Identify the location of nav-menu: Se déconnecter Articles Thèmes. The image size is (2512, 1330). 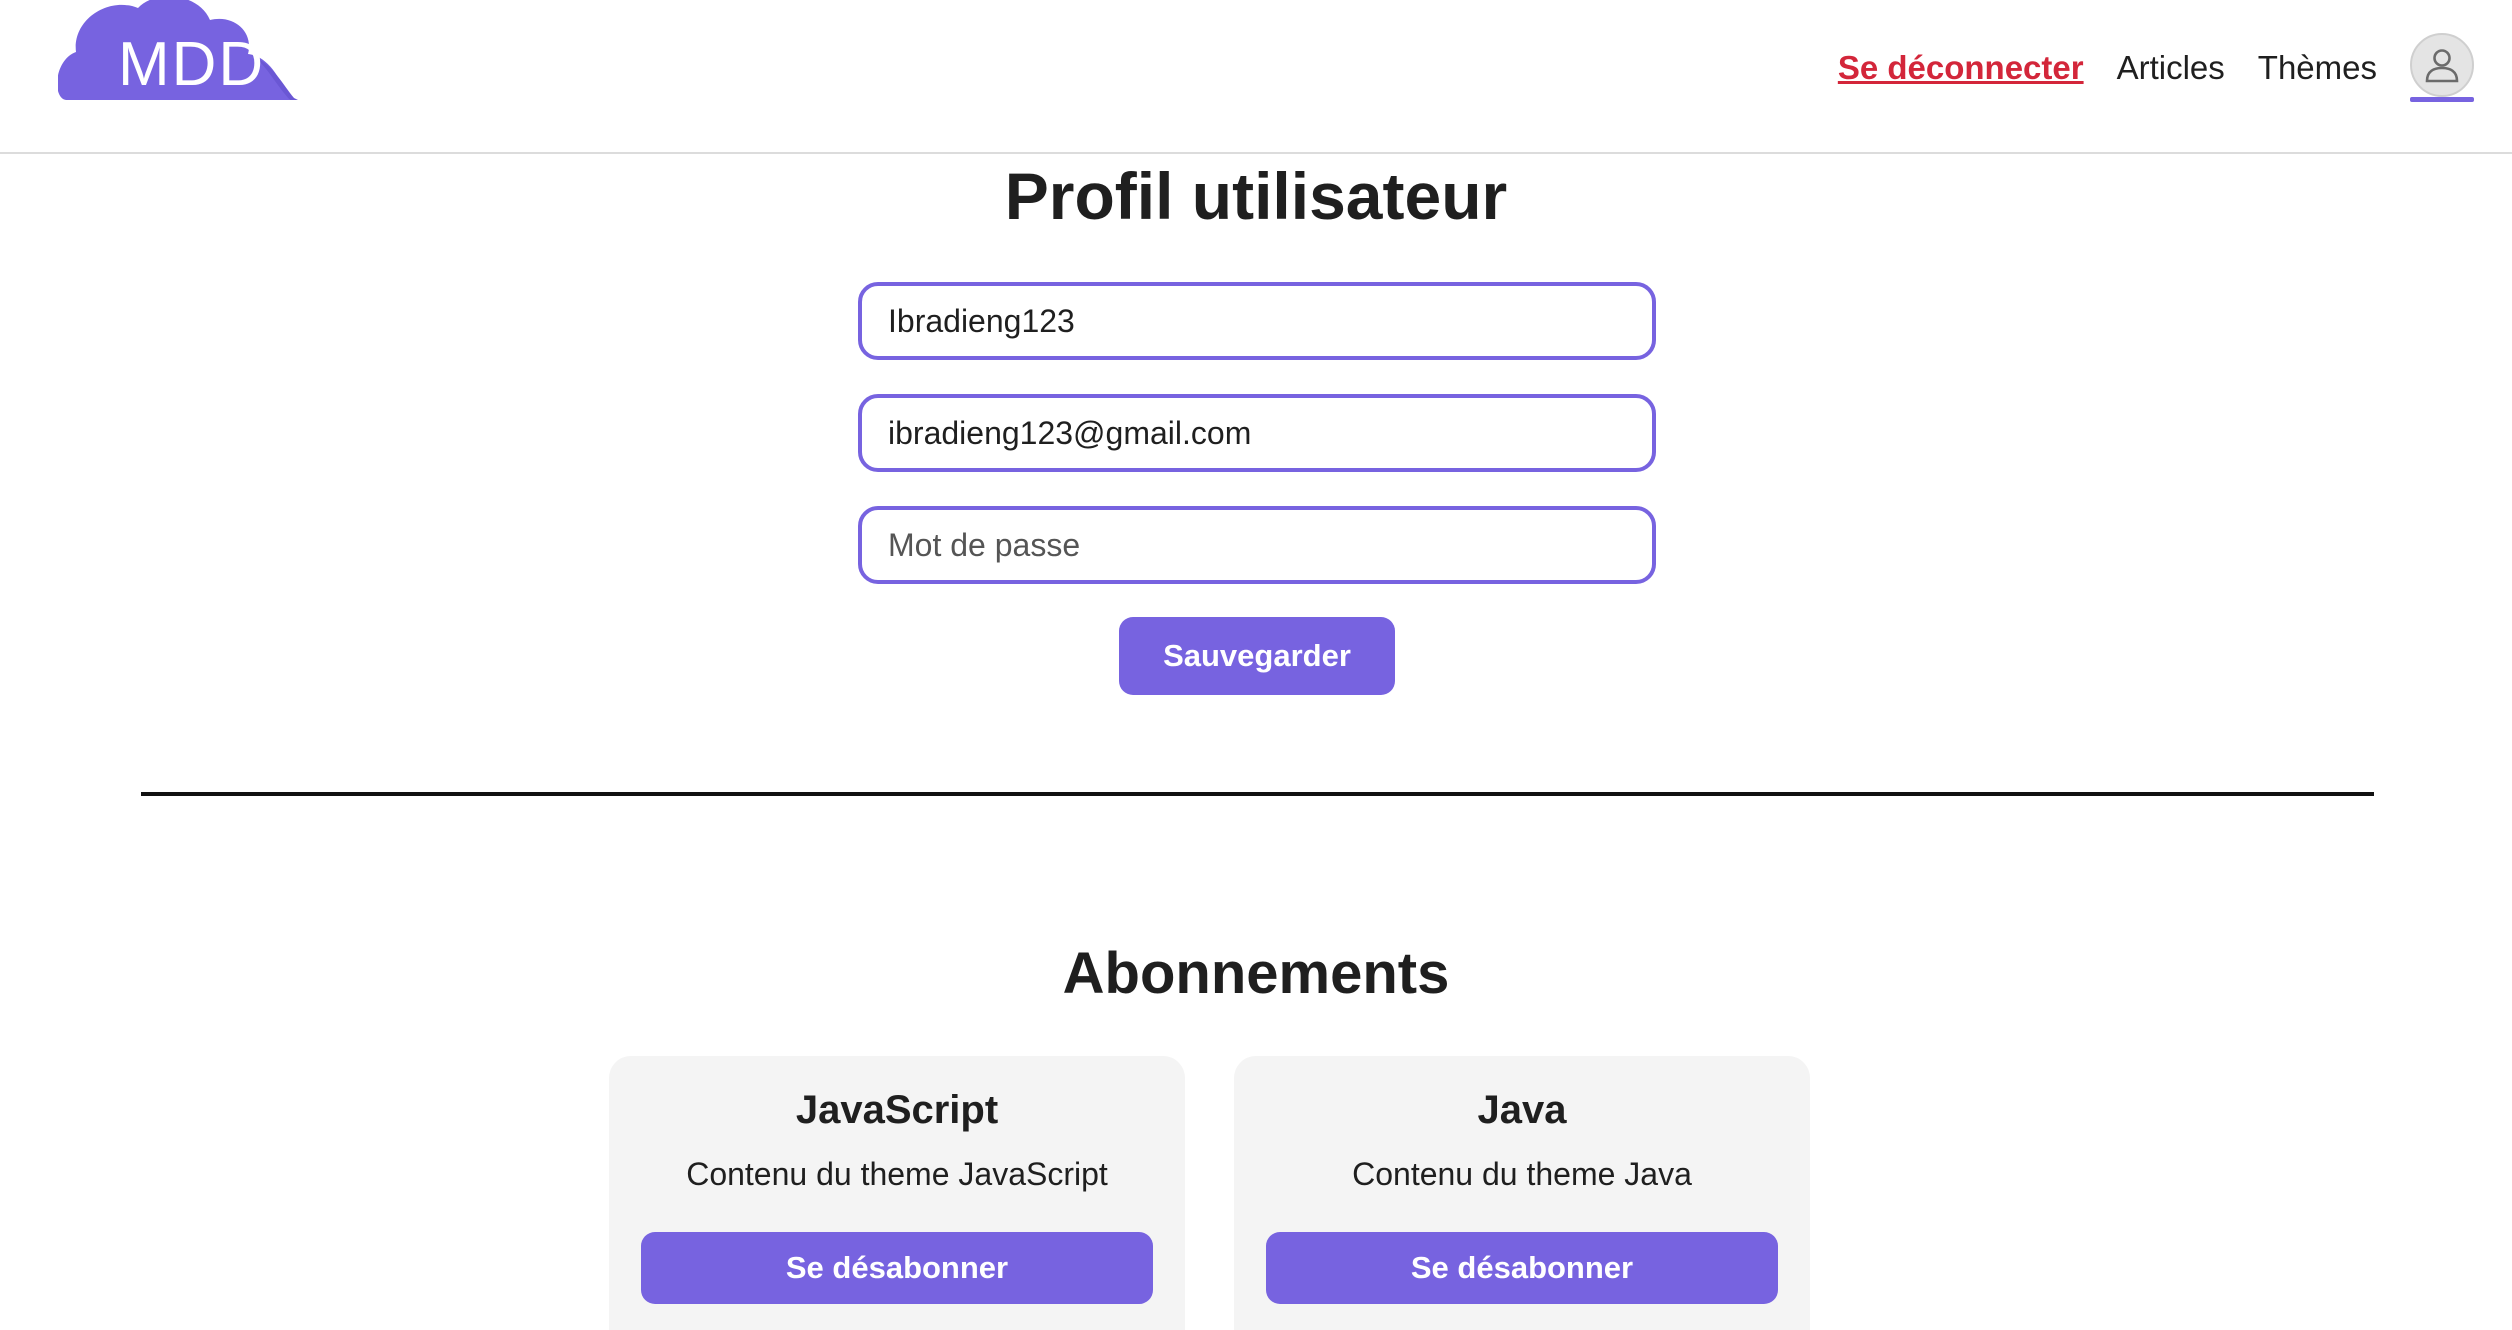
(2156, 68).